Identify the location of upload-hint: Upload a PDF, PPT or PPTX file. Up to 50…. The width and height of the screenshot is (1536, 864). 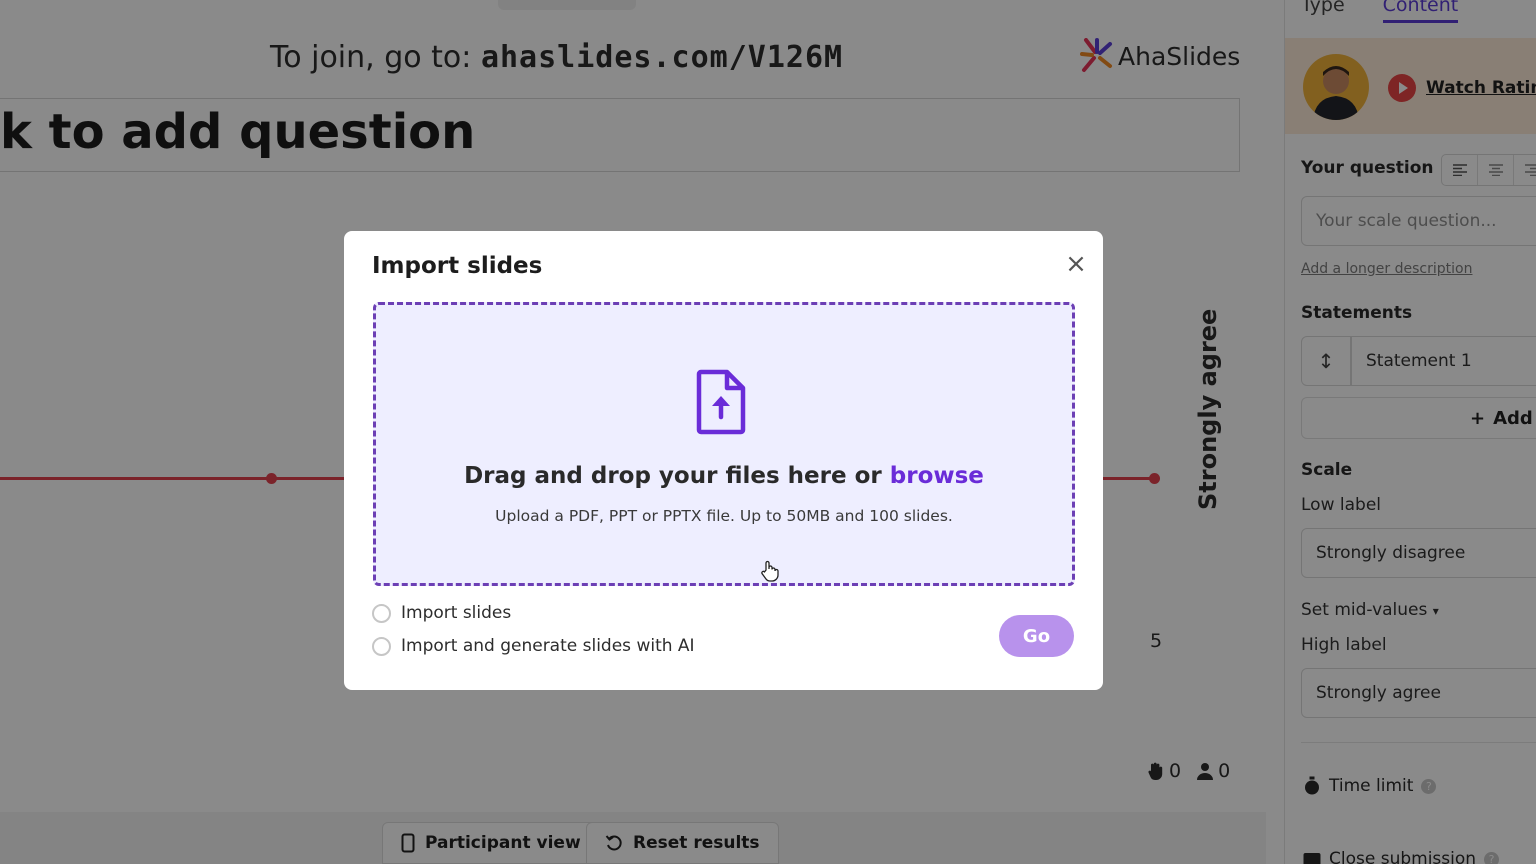
(724, 516).